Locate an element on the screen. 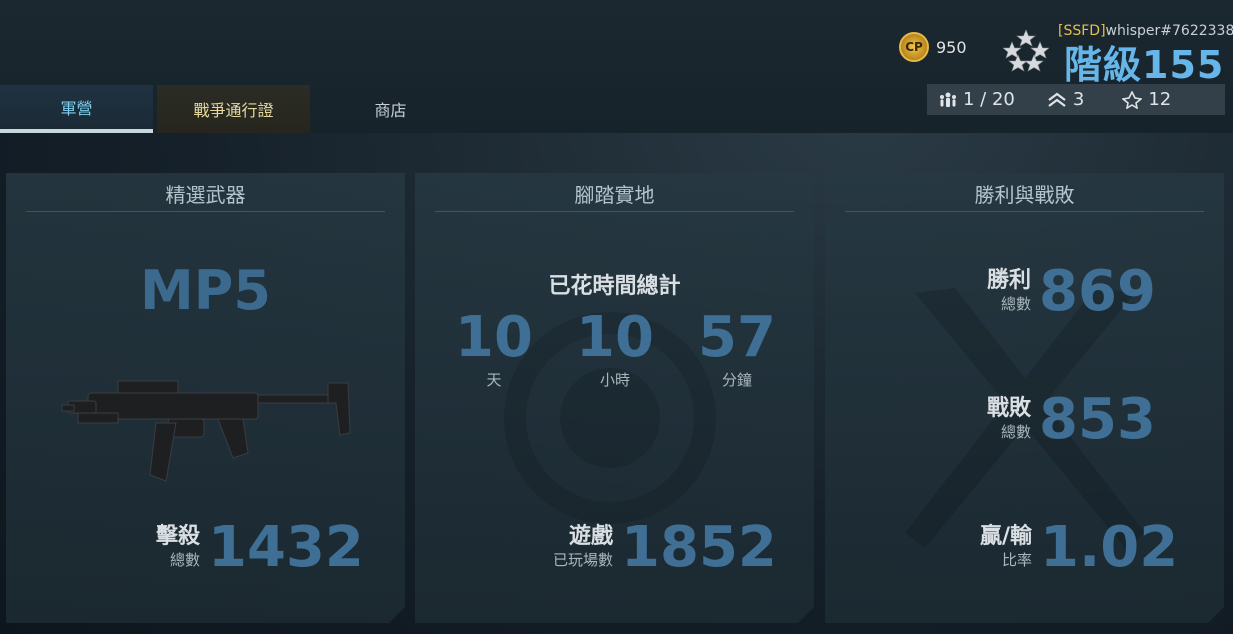 This screenshot has width=1233, height=634. days-counter: 10 天 is located at coordinates (494, 348).